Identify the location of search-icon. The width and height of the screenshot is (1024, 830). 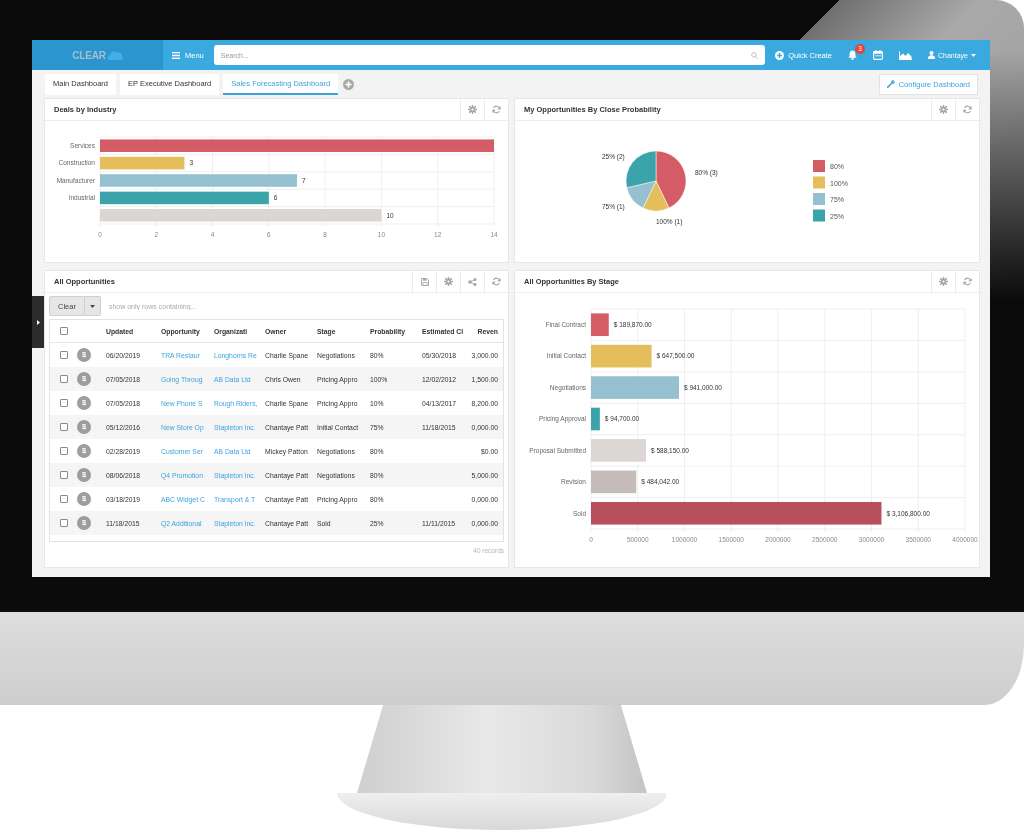
(755, 55).